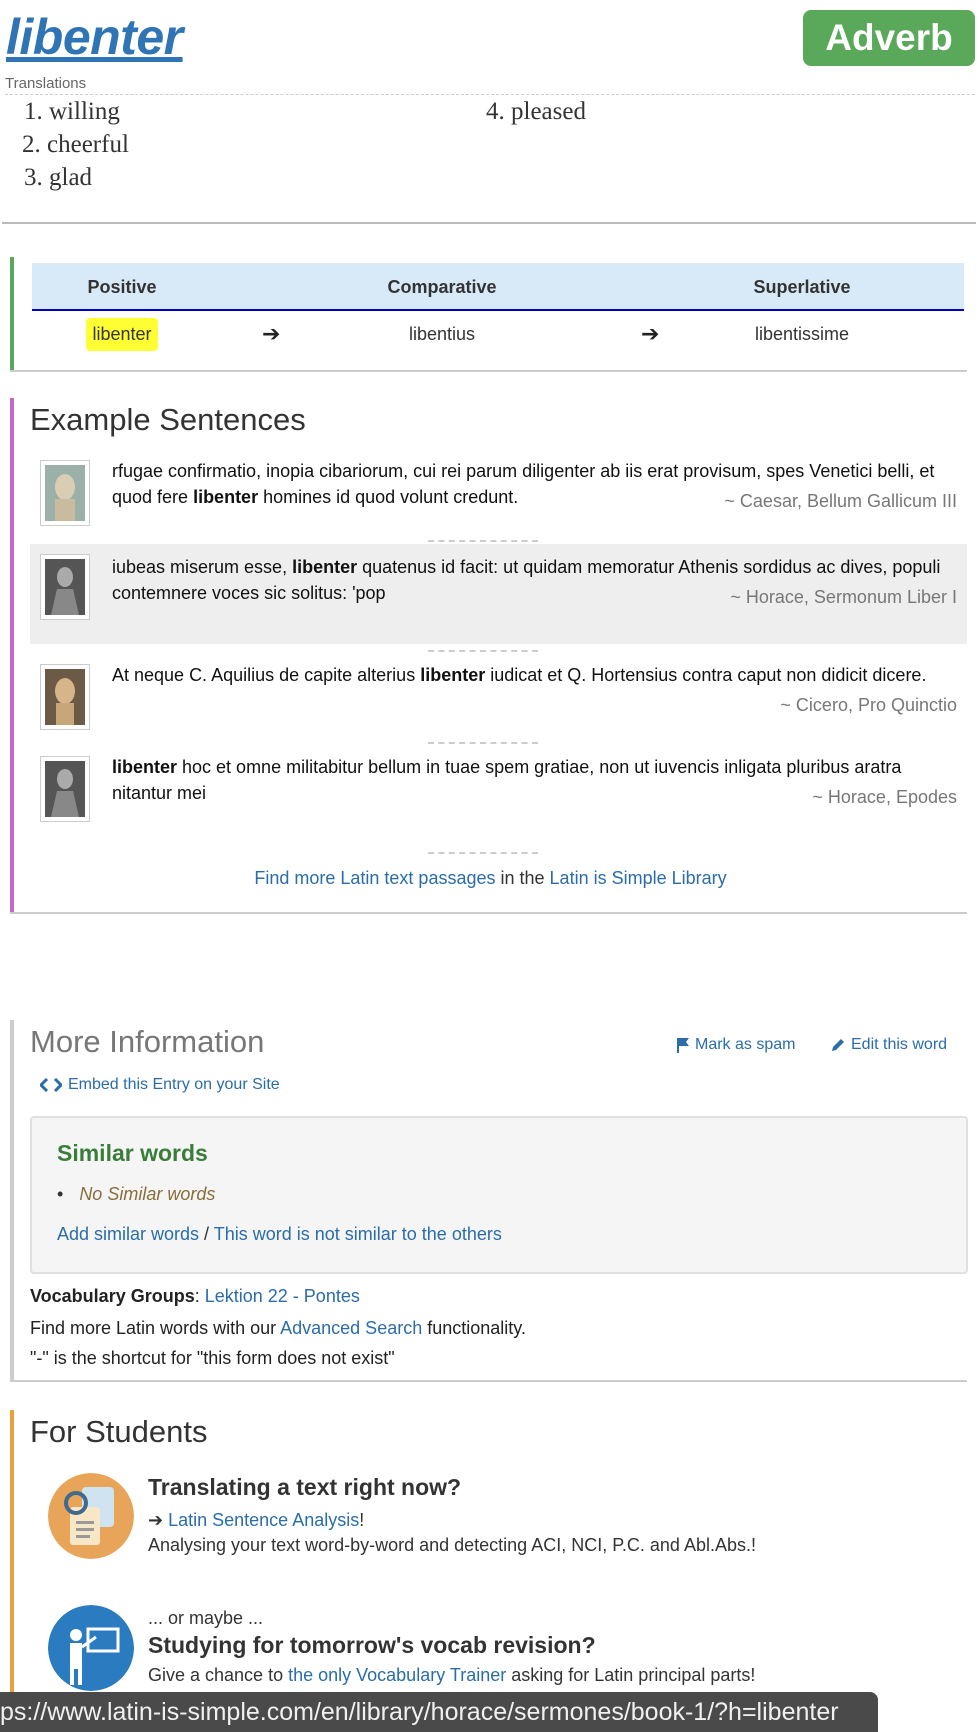  What do you see at coordinates (358, 1234) in the screenshot?
I see `not-similar-link: This word is not similar to the others` at bounding box center [358, 1234].